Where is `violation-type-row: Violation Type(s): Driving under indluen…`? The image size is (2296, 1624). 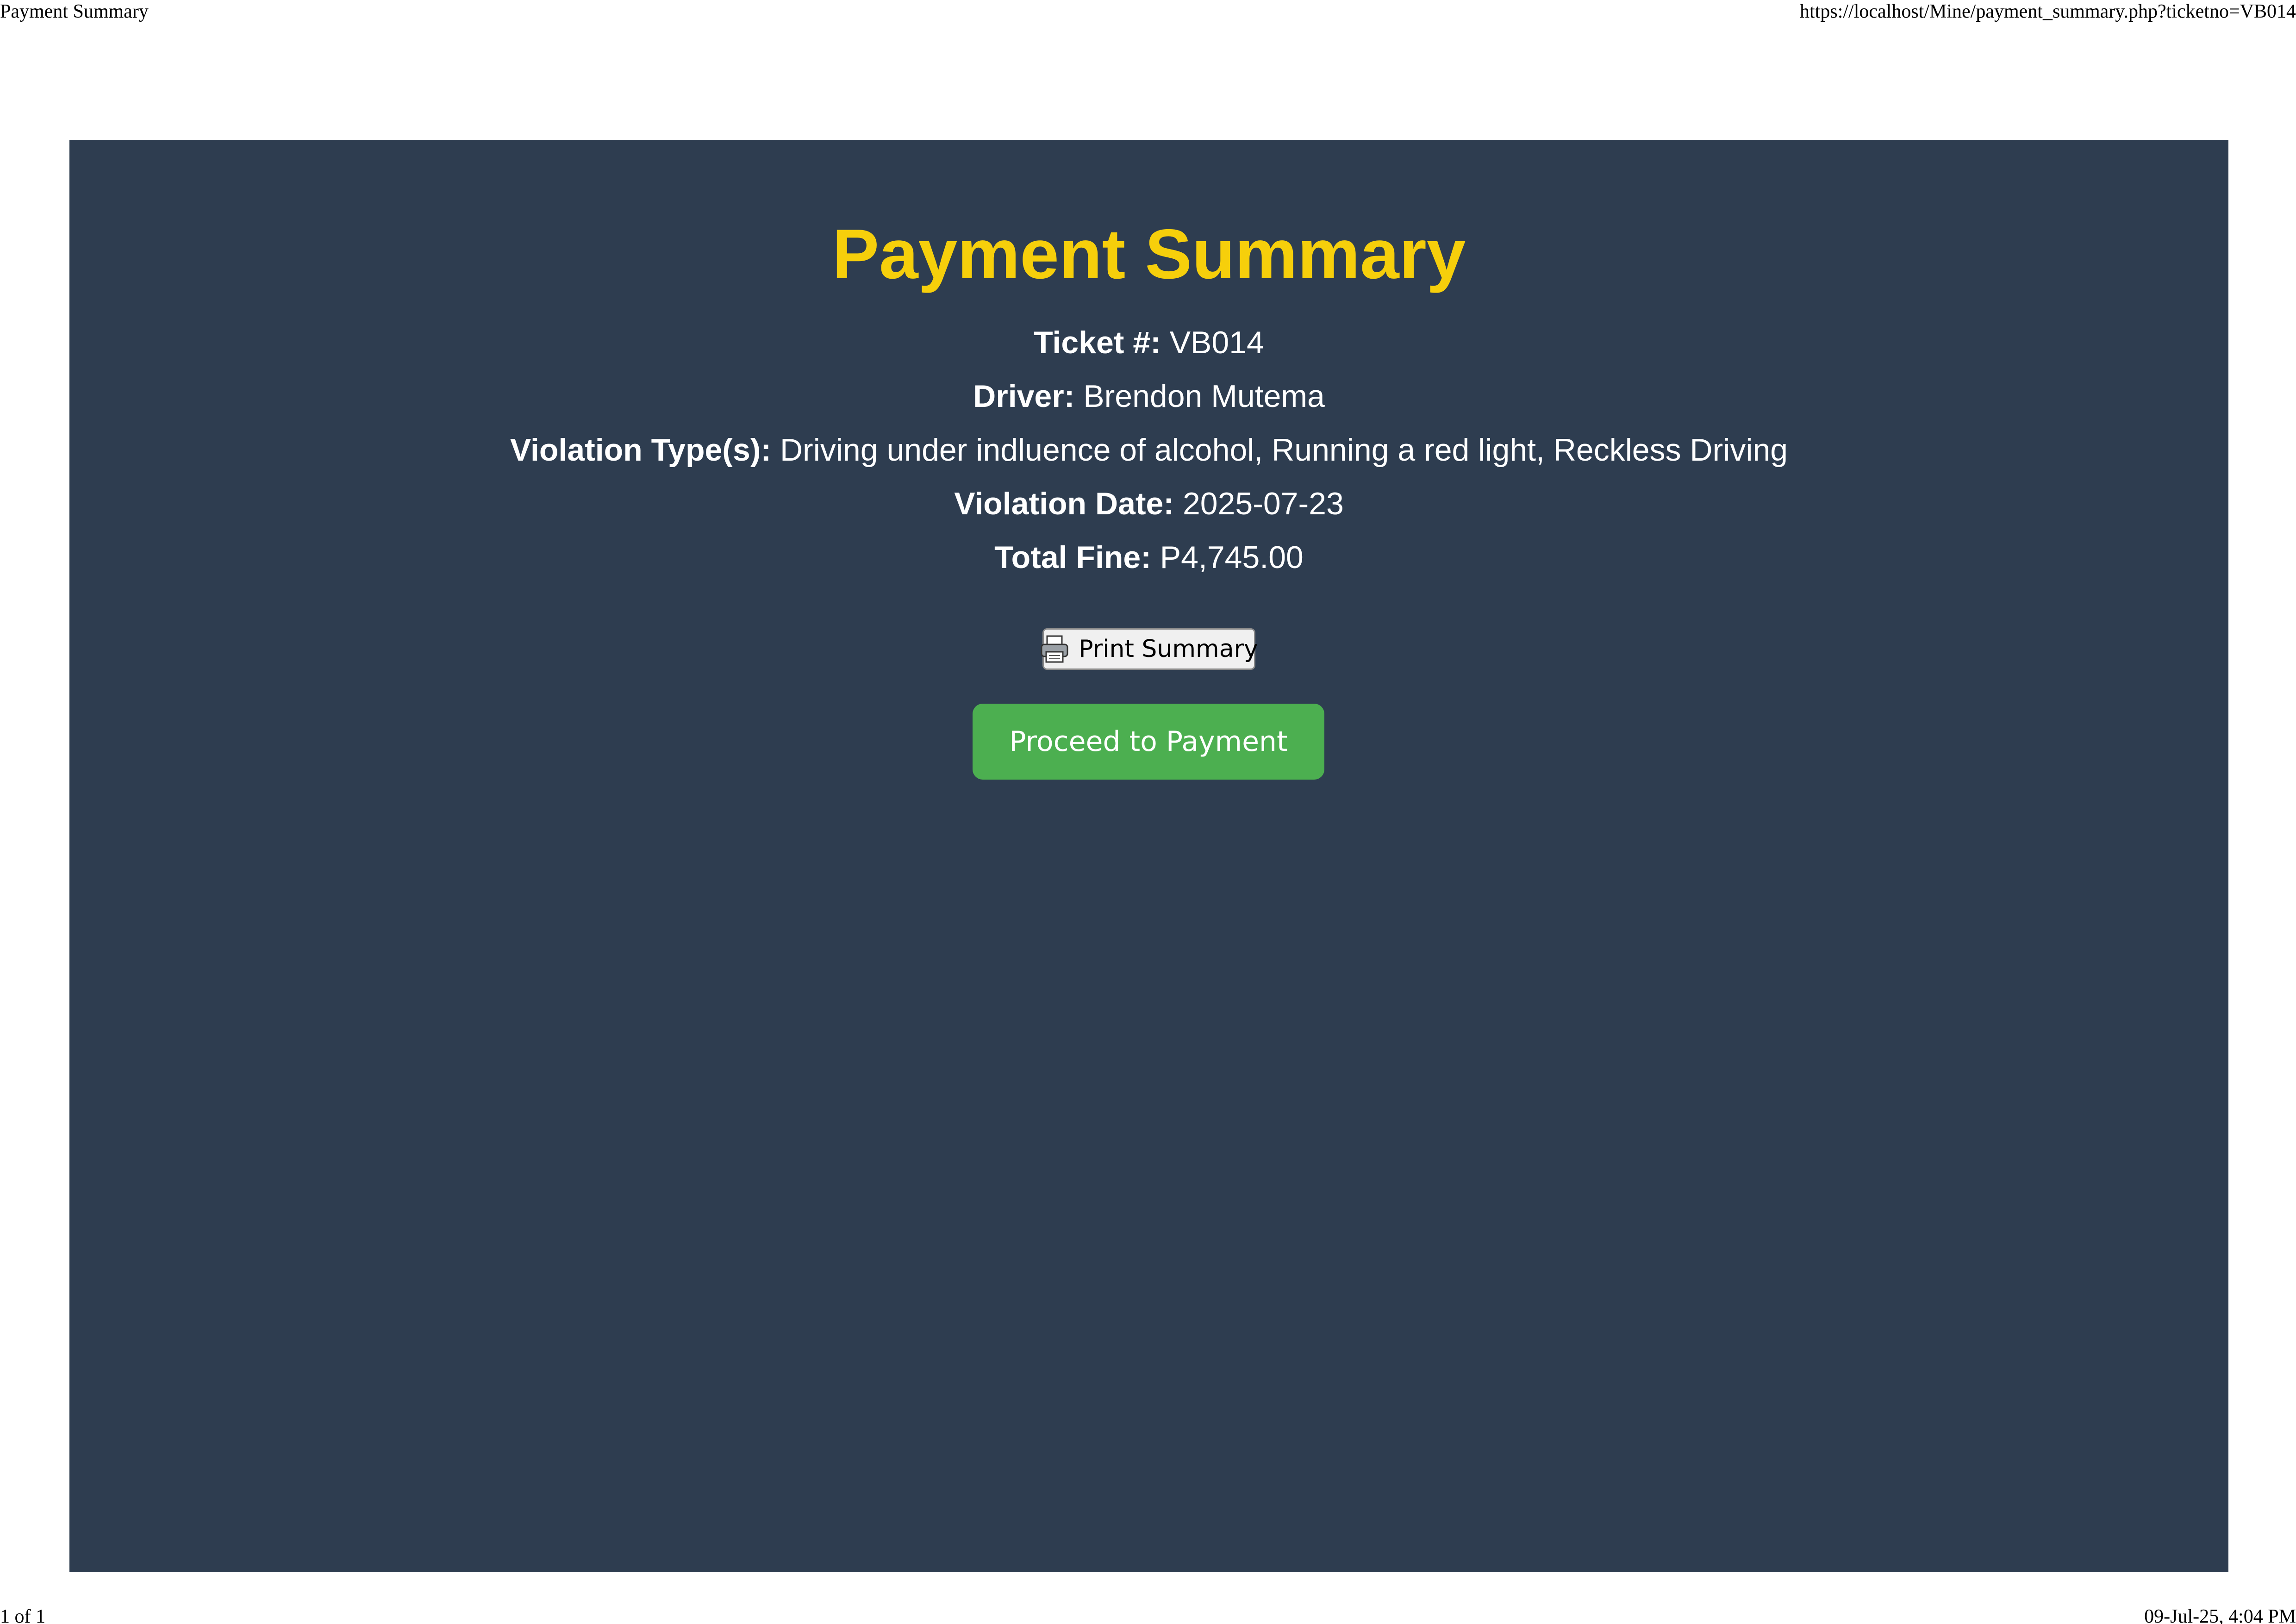 violation-type-row: Violation Type(s): Driving under indluen… is located at coordinates (1148, 450).